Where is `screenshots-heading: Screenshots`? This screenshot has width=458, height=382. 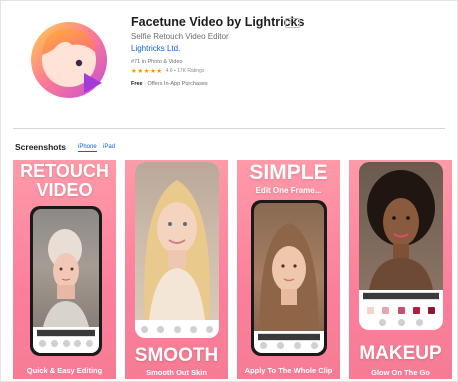 screenshots-heading: Screenshots is located at coordinates (41, 147).